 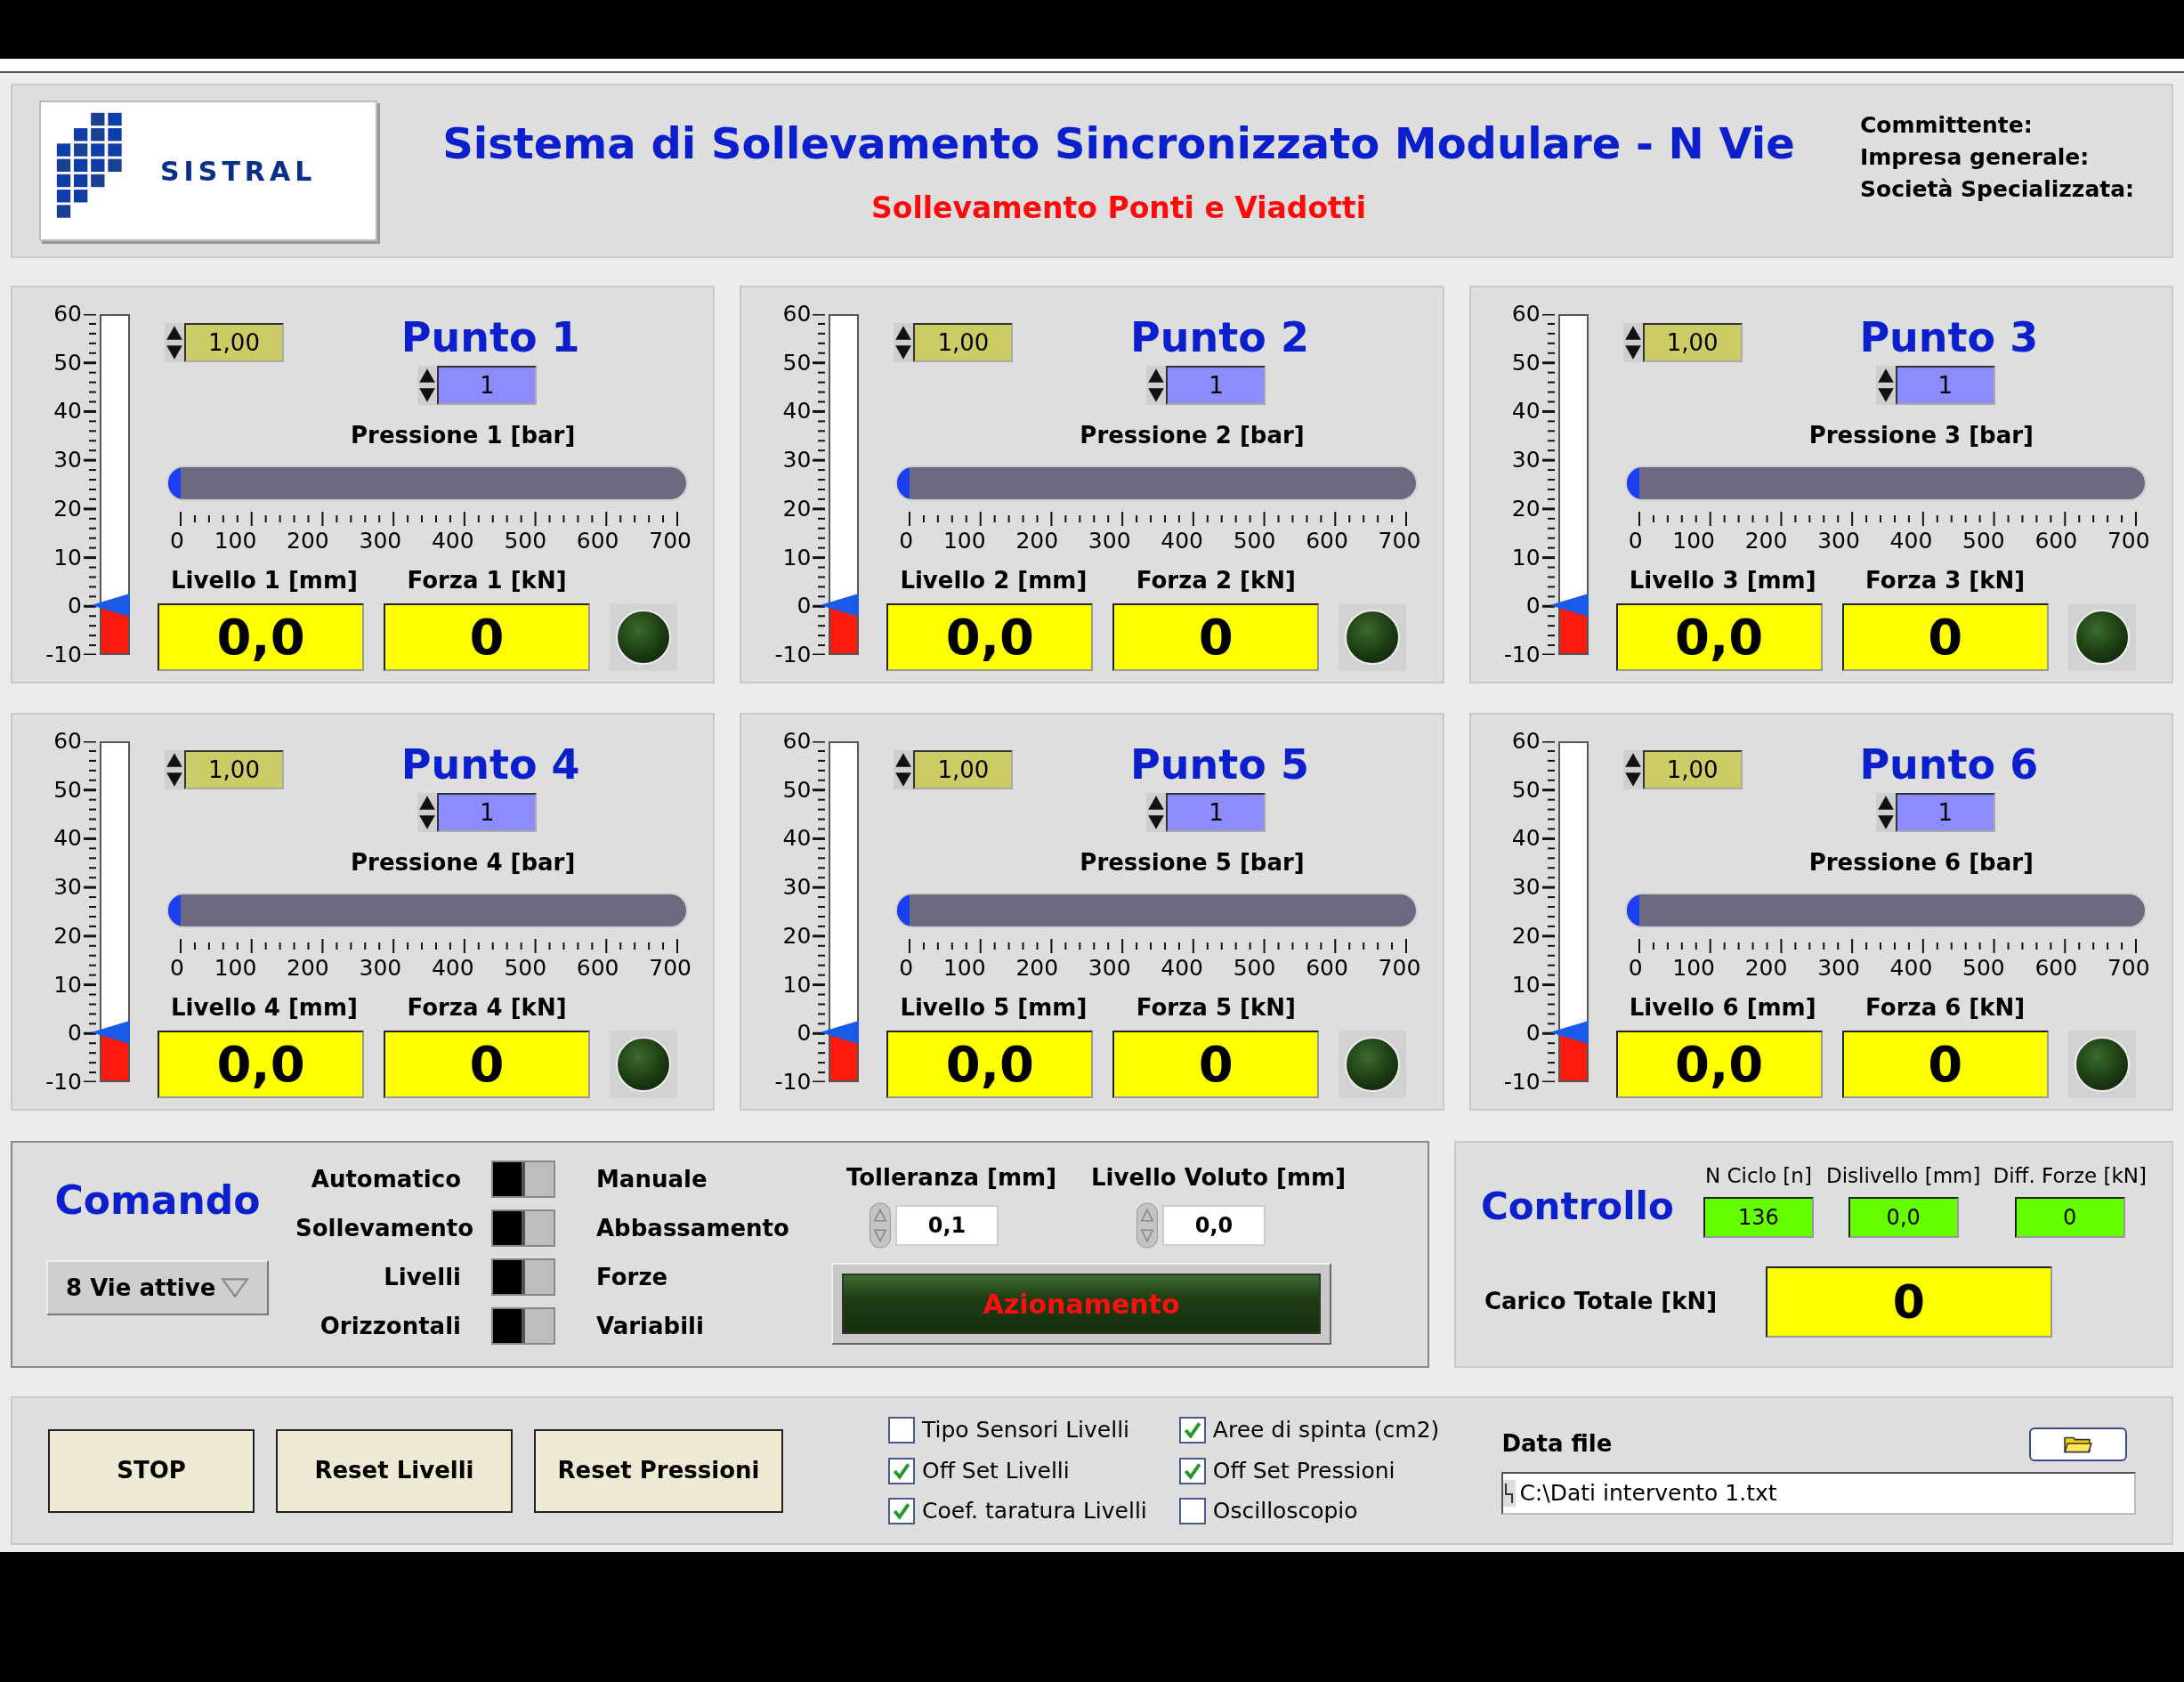 What do you see at coordinates (1214, 1225) in the screenshot?
I see `setpoint-field: 0,0` at bounding box center [1214, 1225].